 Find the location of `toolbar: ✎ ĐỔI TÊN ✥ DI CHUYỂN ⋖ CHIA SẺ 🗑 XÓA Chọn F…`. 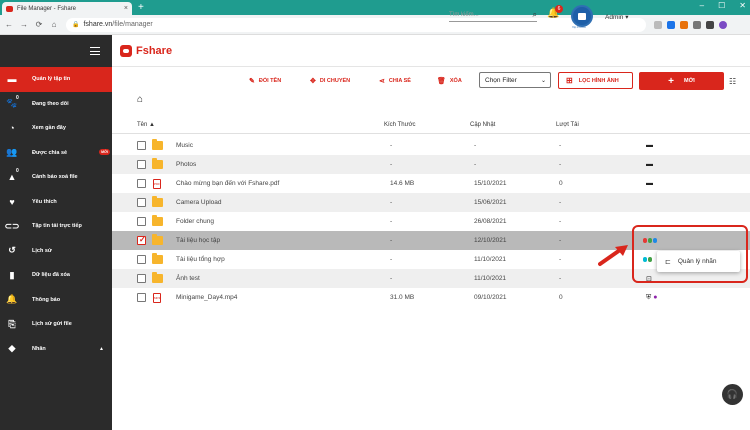

toolbar: ✎ ĐỔI TÊN ✥ DI CHUYỂN ⋖ CHIA SẺ 🗑 XÓA Chọn F… is located at coordinates (431, 82).